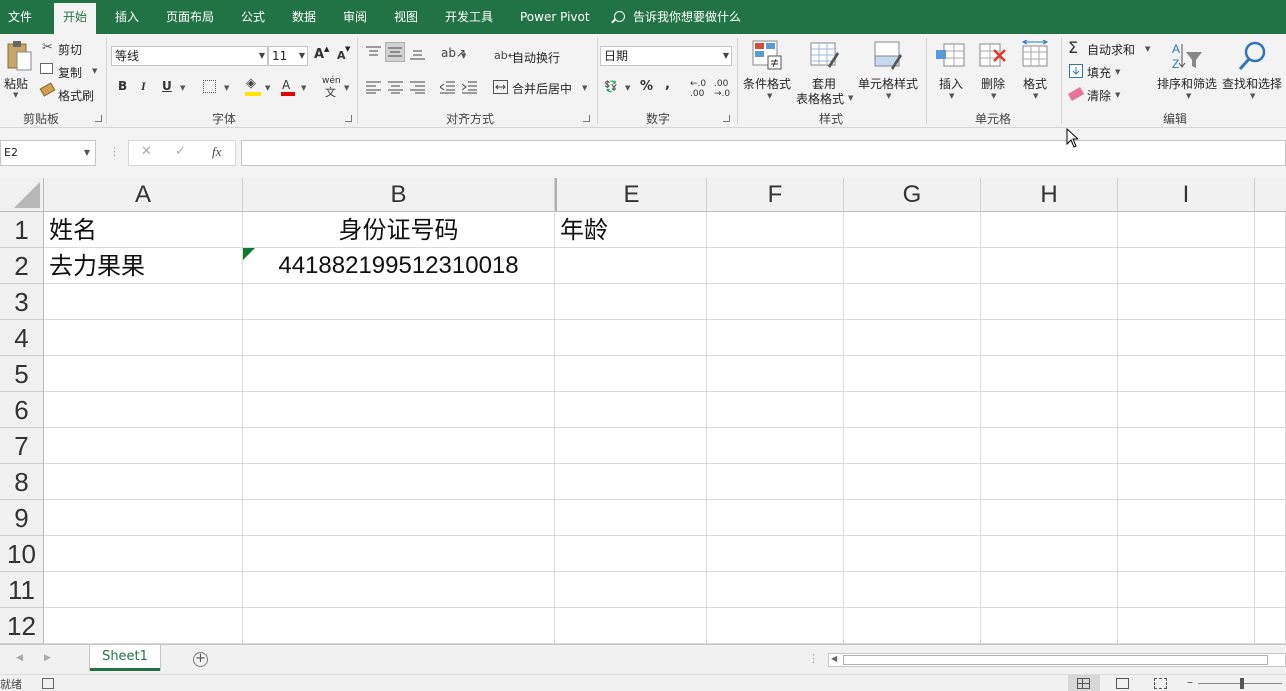 This screenshot has width=1286, height=691. Describe the element at coordinates (775, 195) in the screenshot. I see `column-header-f: F` at that location.